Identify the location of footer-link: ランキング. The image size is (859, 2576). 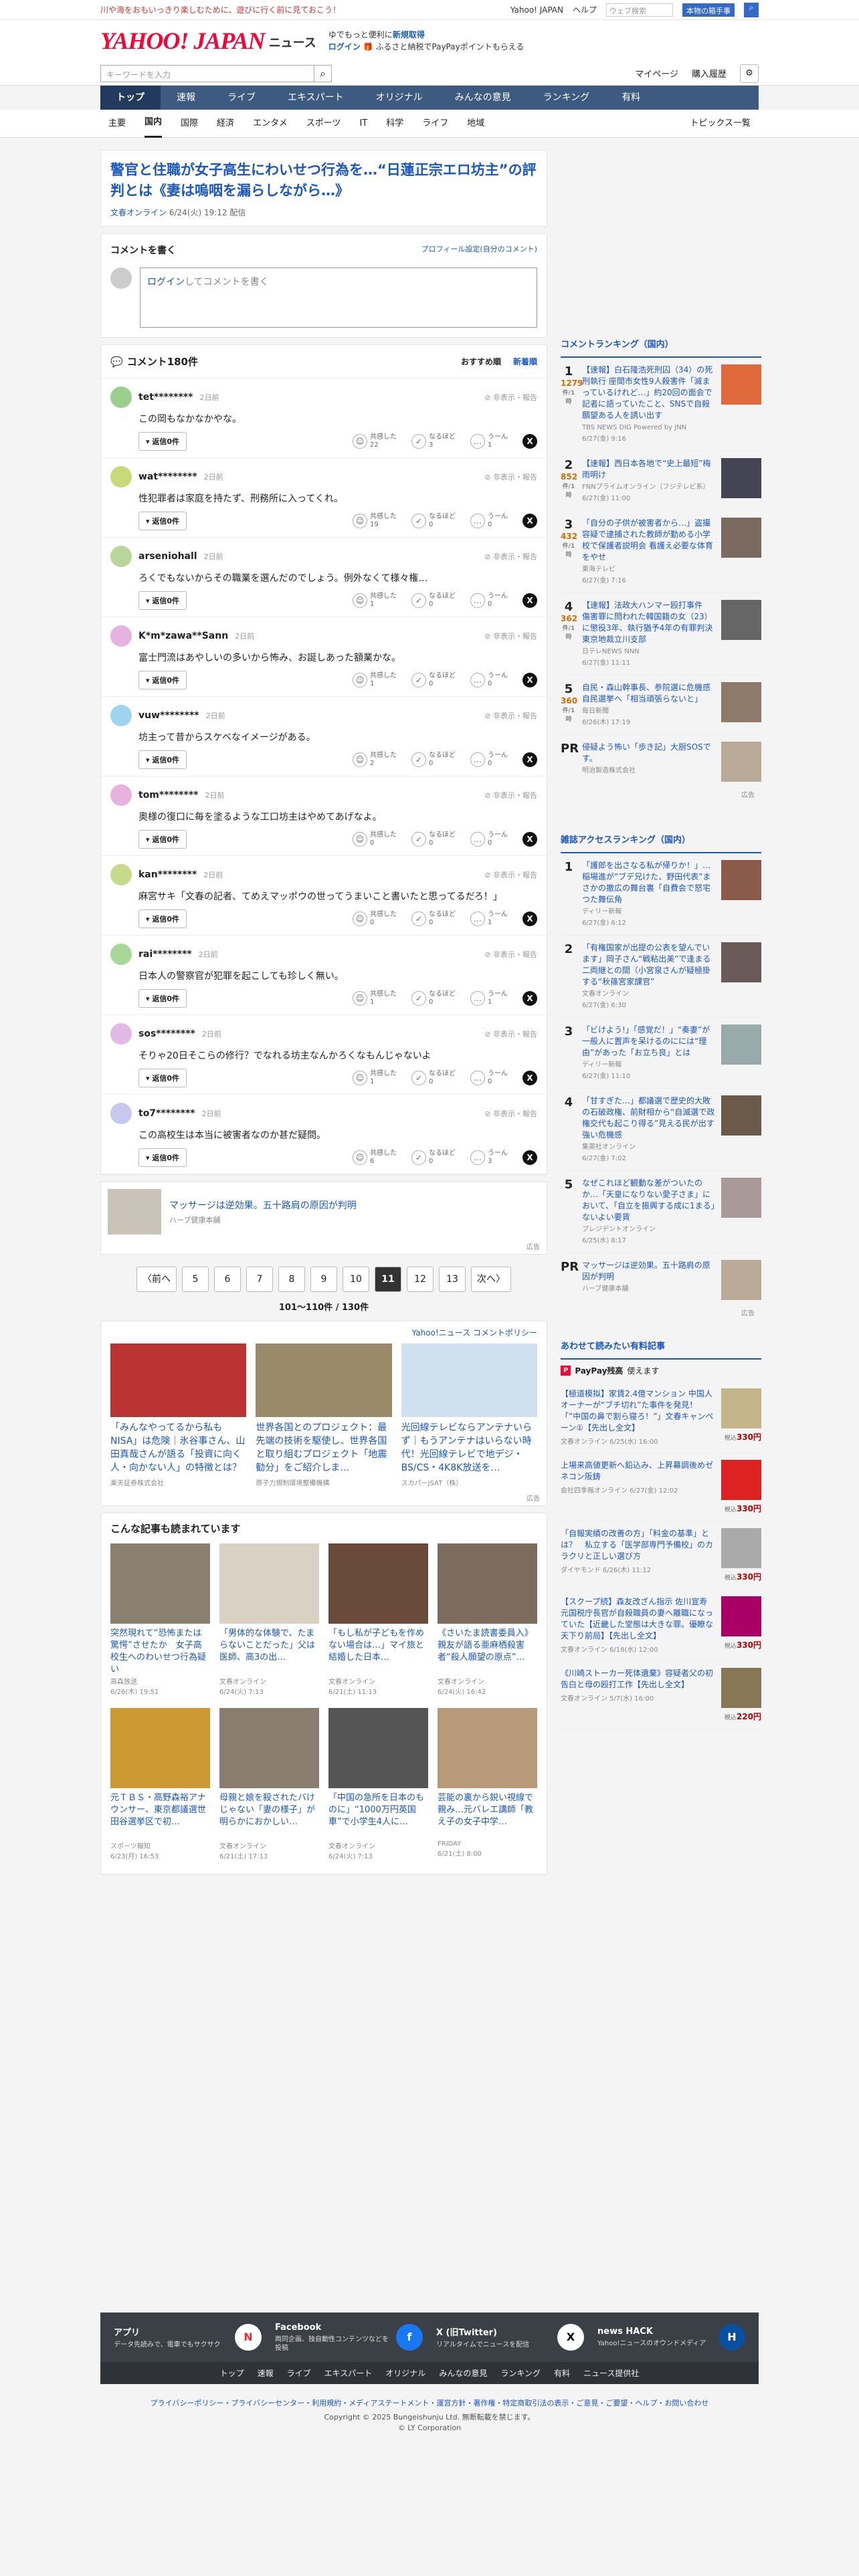
(520, 2373).